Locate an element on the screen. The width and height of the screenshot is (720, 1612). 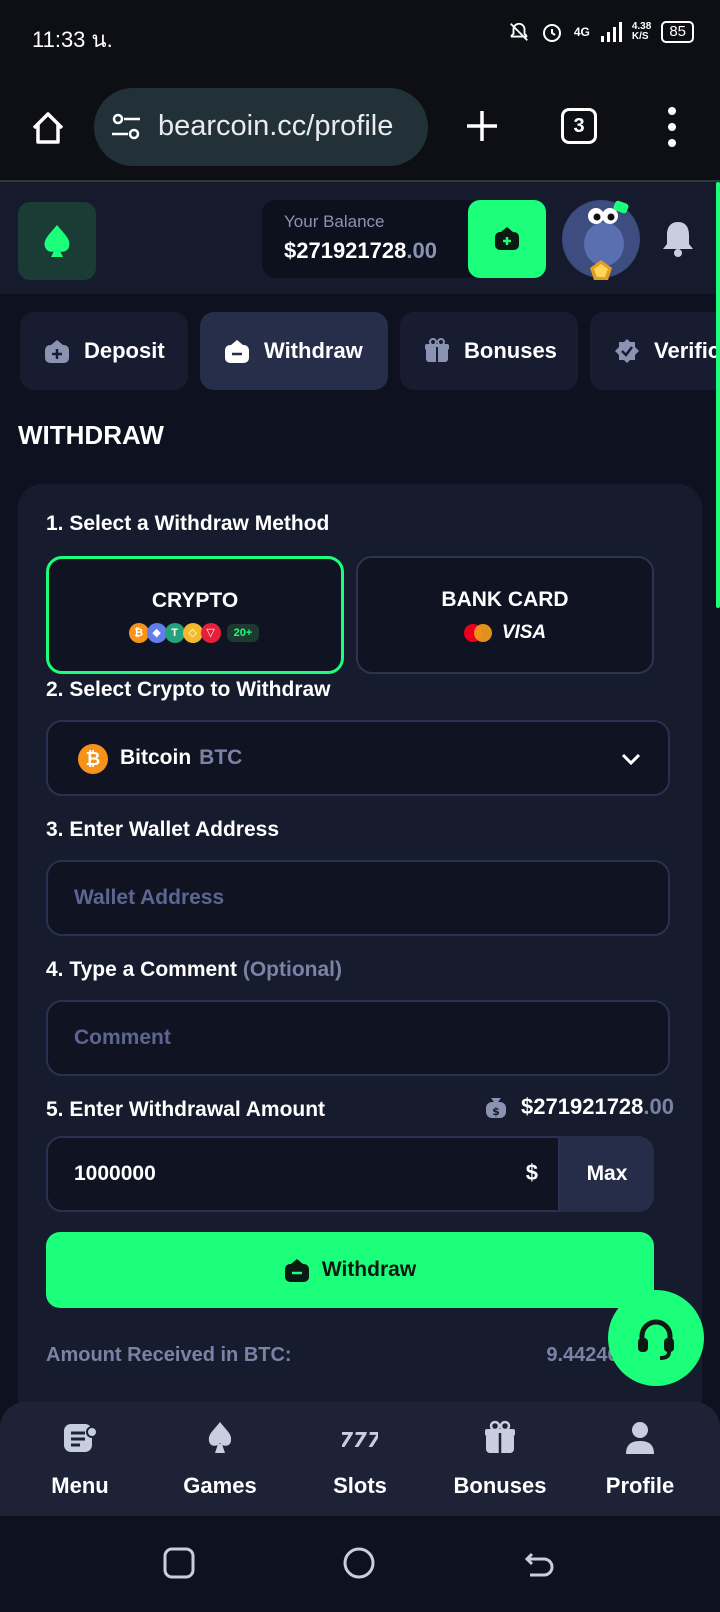
status-icons: 4G 4.38 K/S 85 is located at coordinates (601, 32).